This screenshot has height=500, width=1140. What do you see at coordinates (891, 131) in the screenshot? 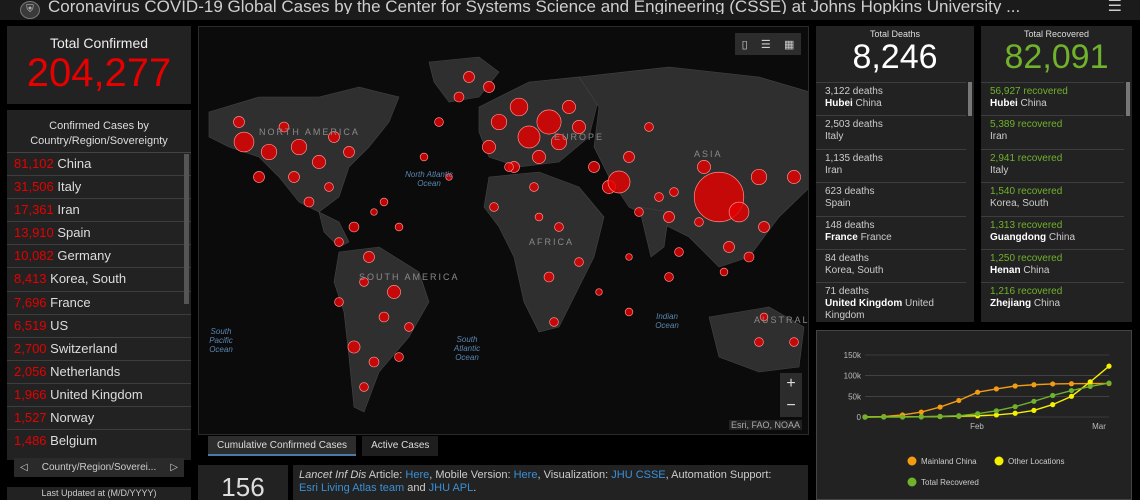
I see `list-item: 2,503 deaths Italy` at bounding box center [891, 131].